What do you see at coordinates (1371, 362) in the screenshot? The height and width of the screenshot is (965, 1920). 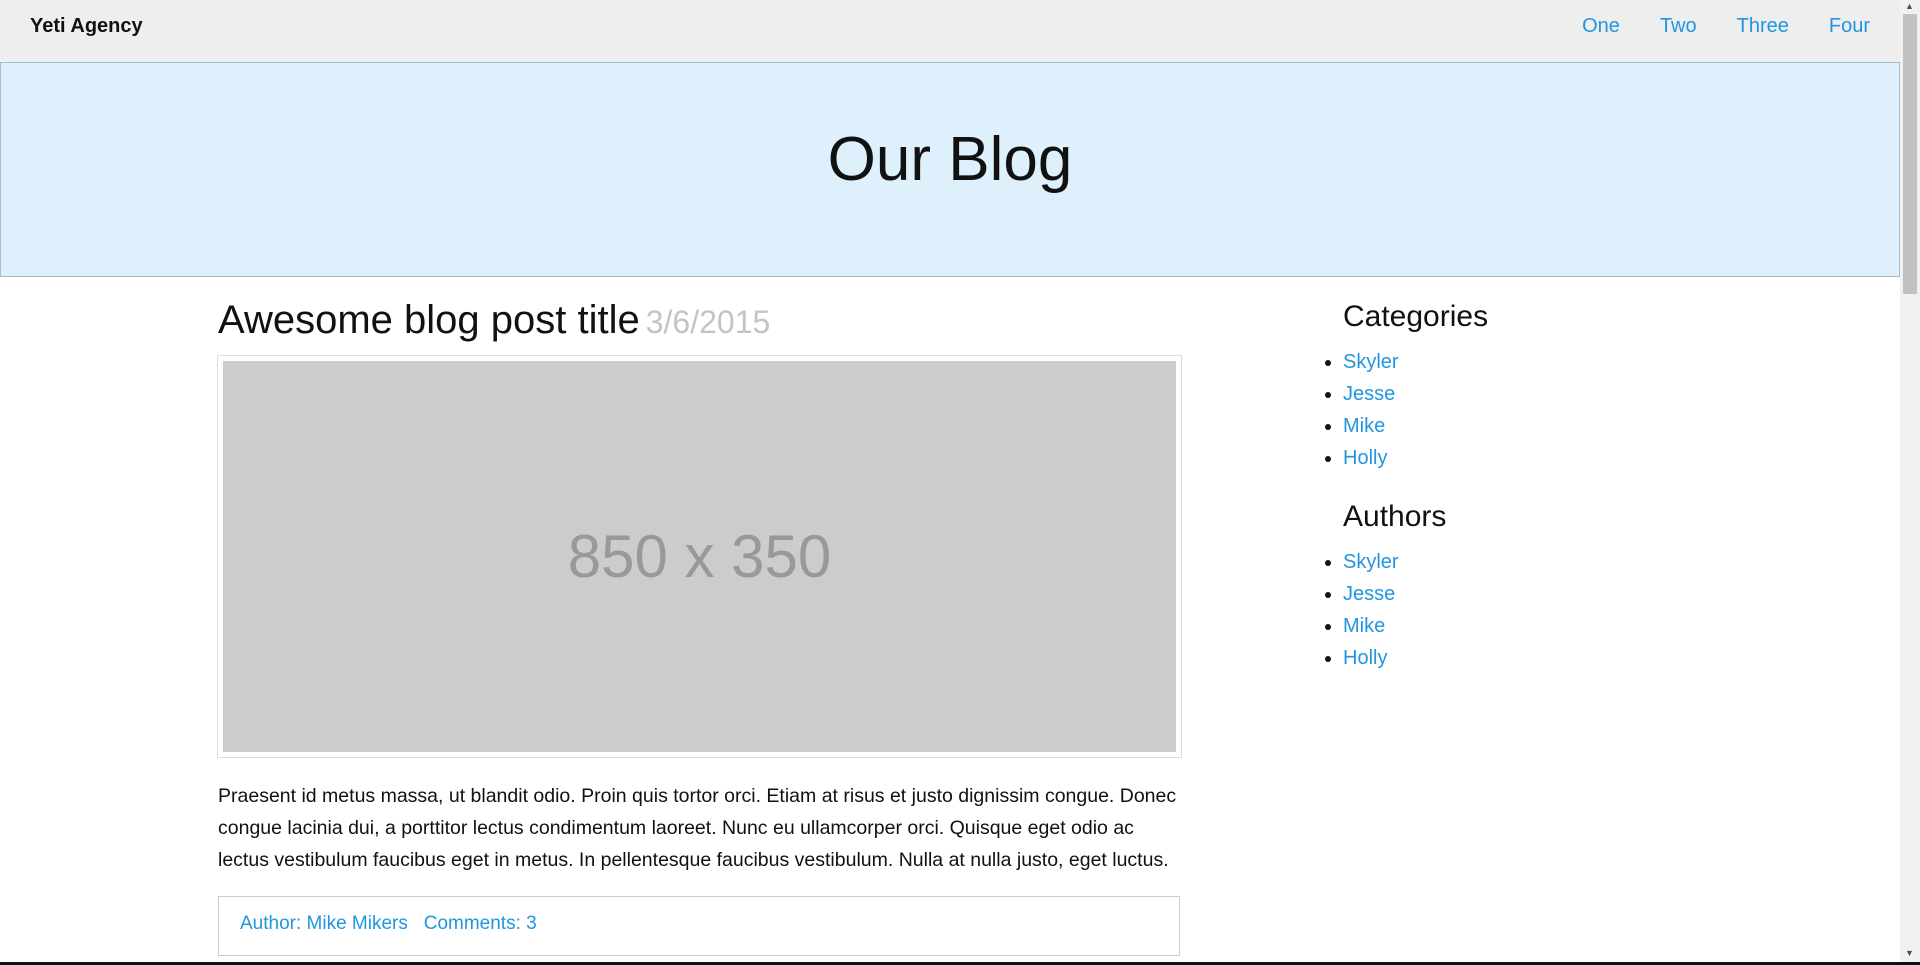 I see `category-link: Skyler` at bounding box center [1371, 362].